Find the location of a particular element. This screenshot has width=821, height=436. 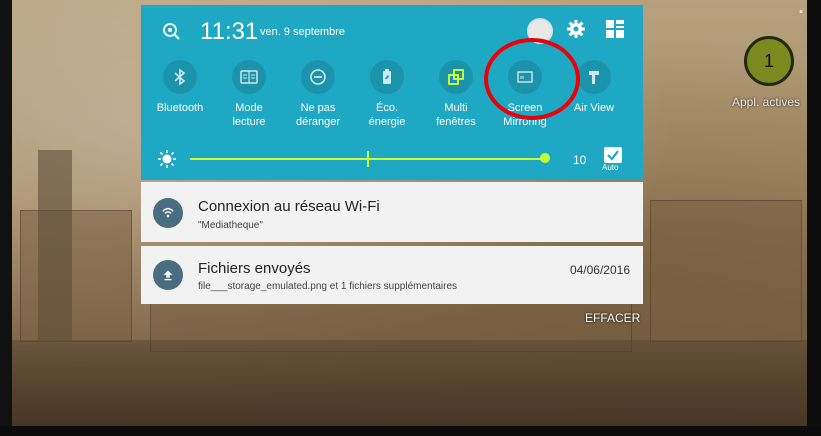

notification-title: Fichiers envoyés is located at coordinates (254, 268).